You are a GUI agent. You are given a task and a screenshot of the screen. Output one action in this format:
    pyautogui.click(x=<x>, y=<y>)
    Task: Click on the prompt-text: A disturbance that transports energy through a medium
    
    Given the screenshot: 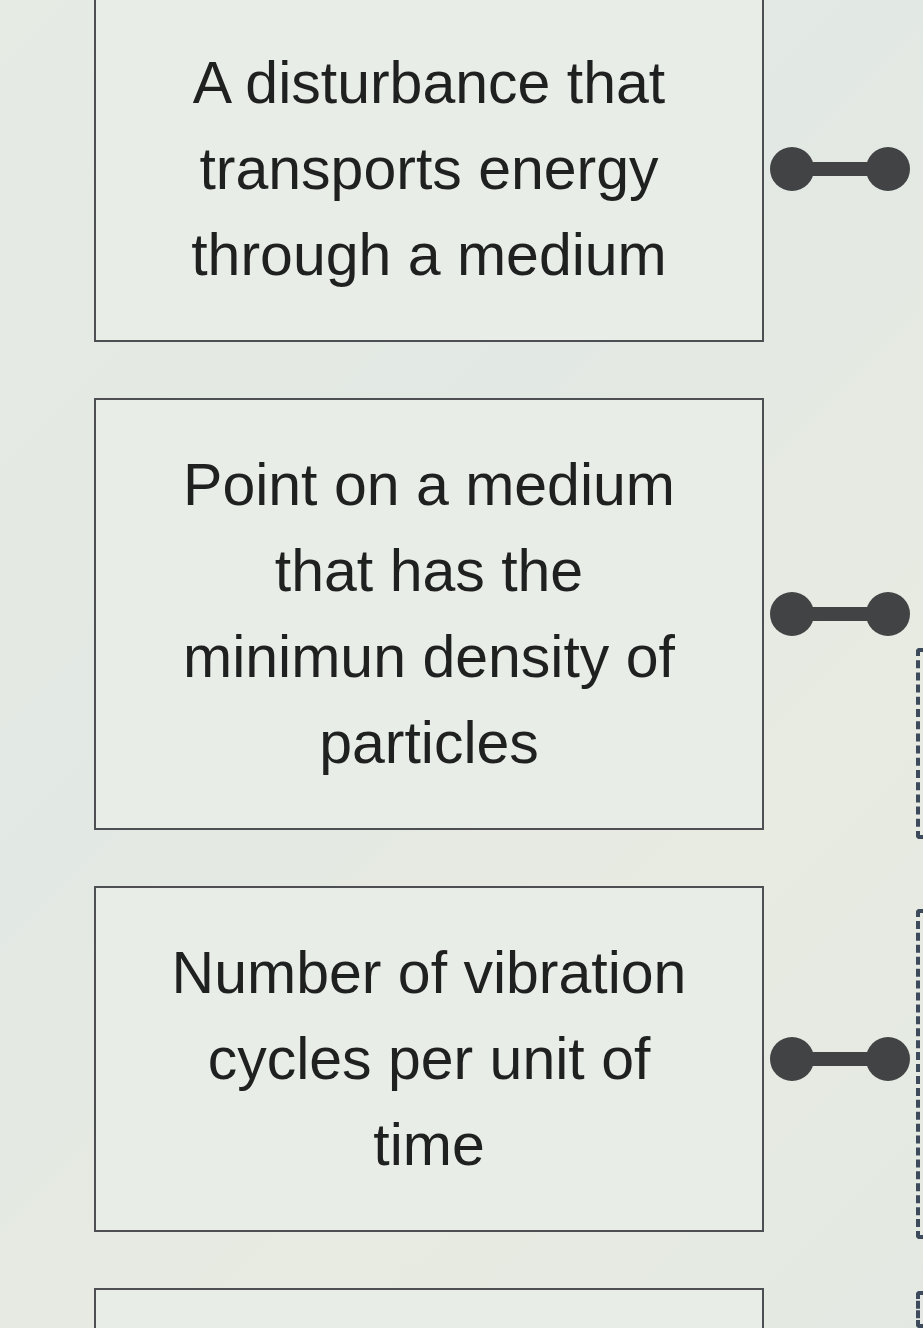 What is the action you would take?
    pyautogui.click(x=429, y=169)
    